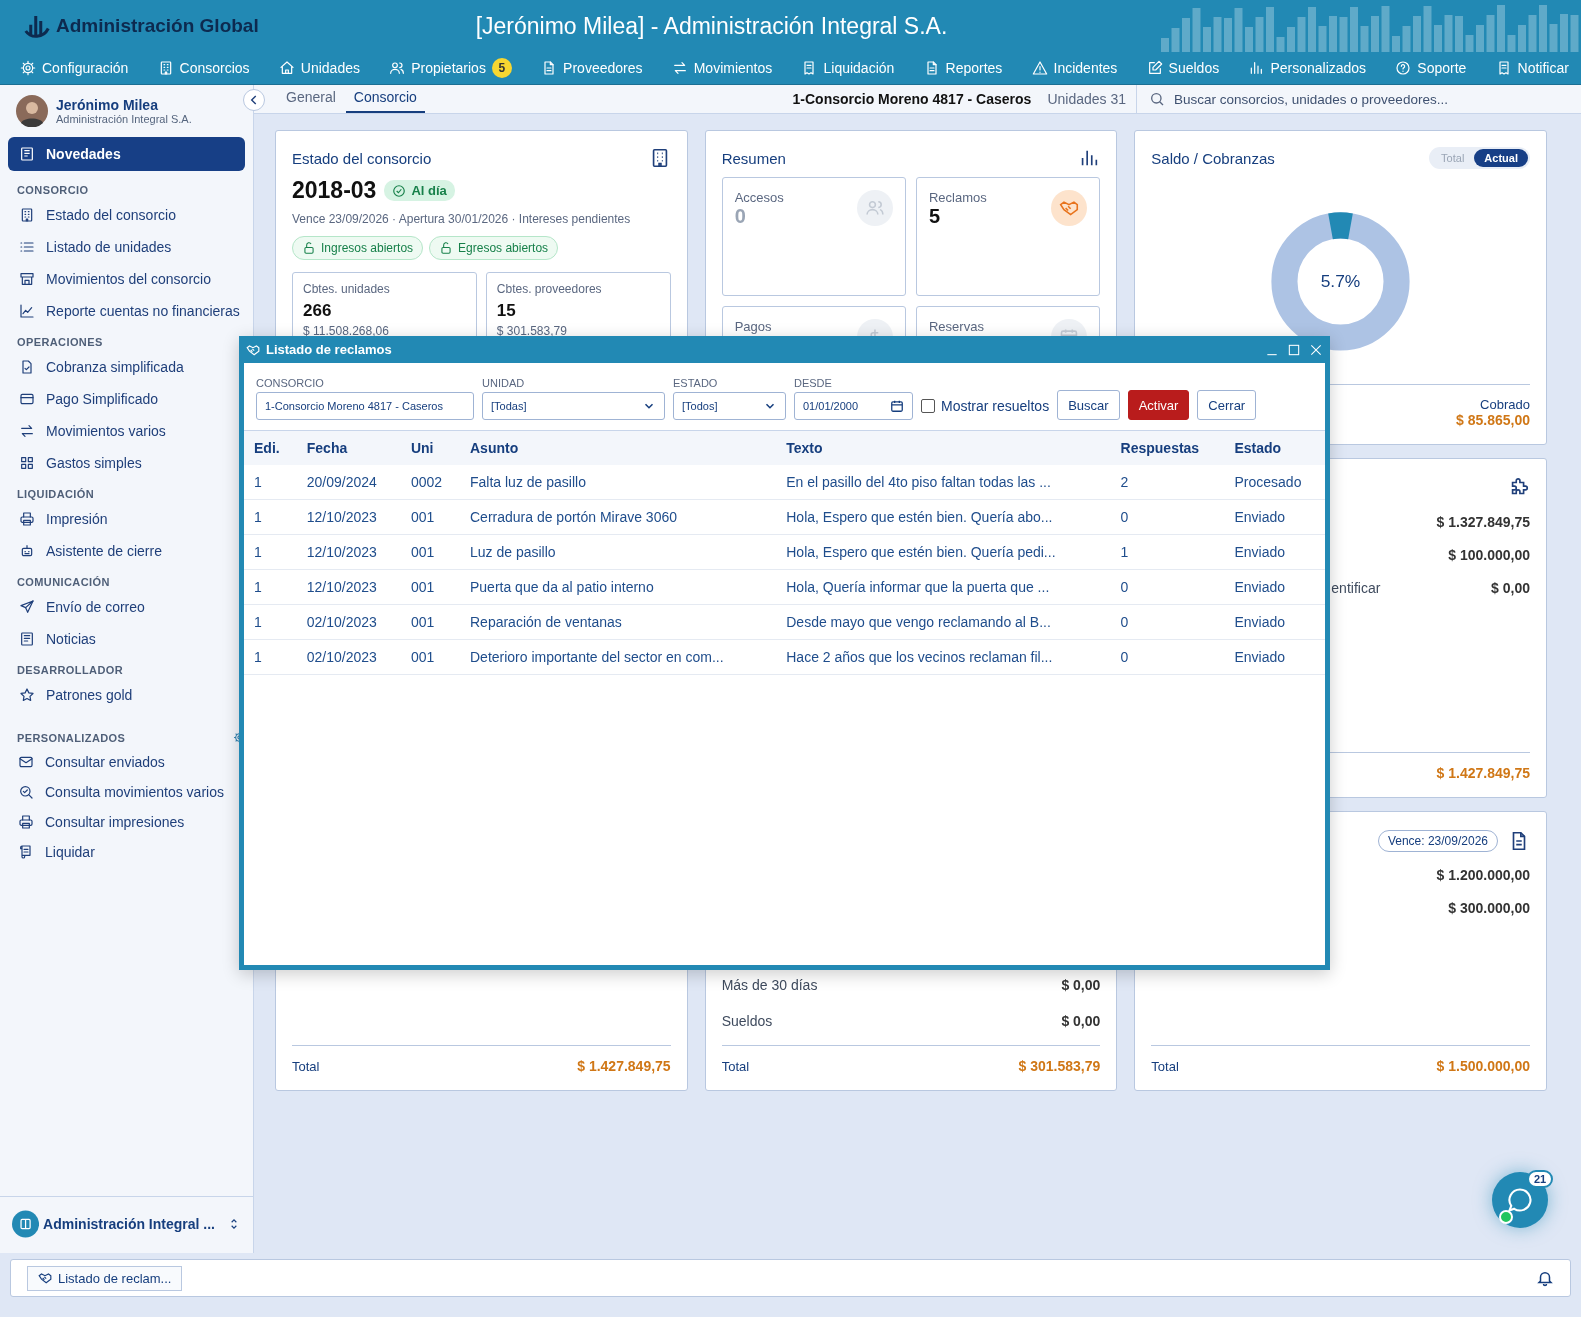 Image resolution: width=1581 pixels, height=1317 pixels. What do you see at coordinates (348, 622) in the screenshot?
I see `table-cell: 02/10/2023` at bounding box center [348, 622].